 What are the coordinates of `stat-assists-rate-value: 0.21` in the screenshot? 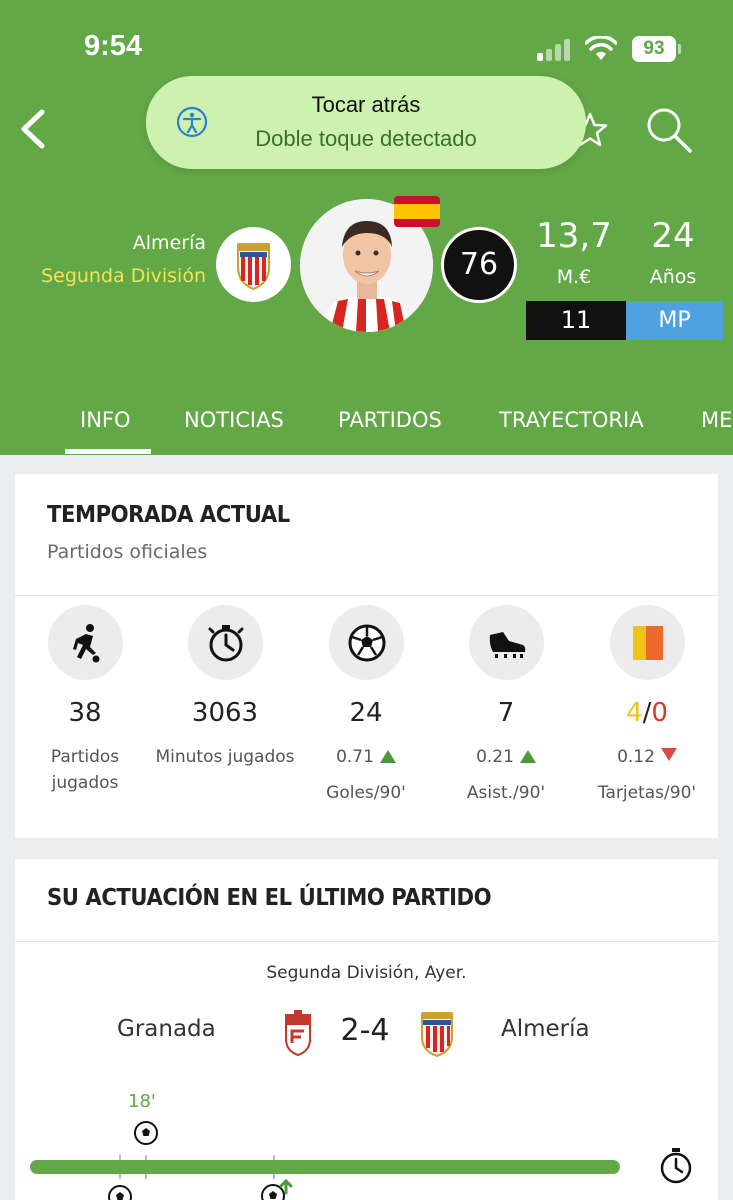 It's located at (495, 757).